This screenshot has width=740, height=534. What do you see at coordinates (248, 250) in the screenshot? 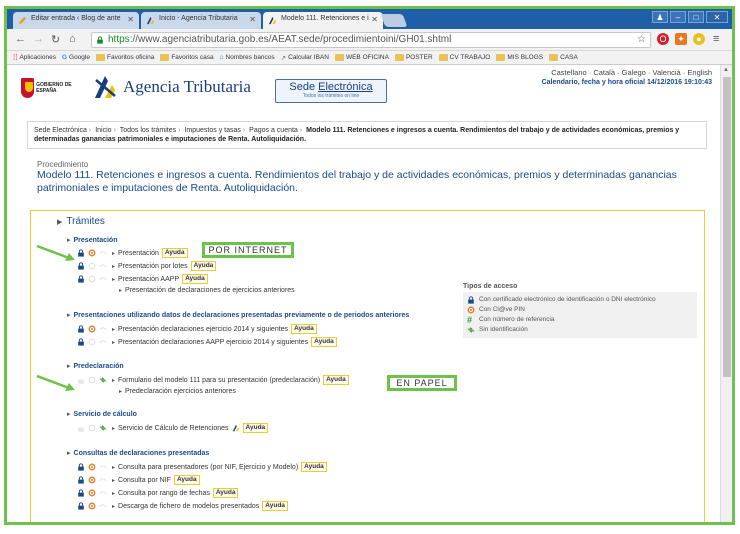
I see `callout-por-internet: POR INTERNET` at bounding box center [248, 250].